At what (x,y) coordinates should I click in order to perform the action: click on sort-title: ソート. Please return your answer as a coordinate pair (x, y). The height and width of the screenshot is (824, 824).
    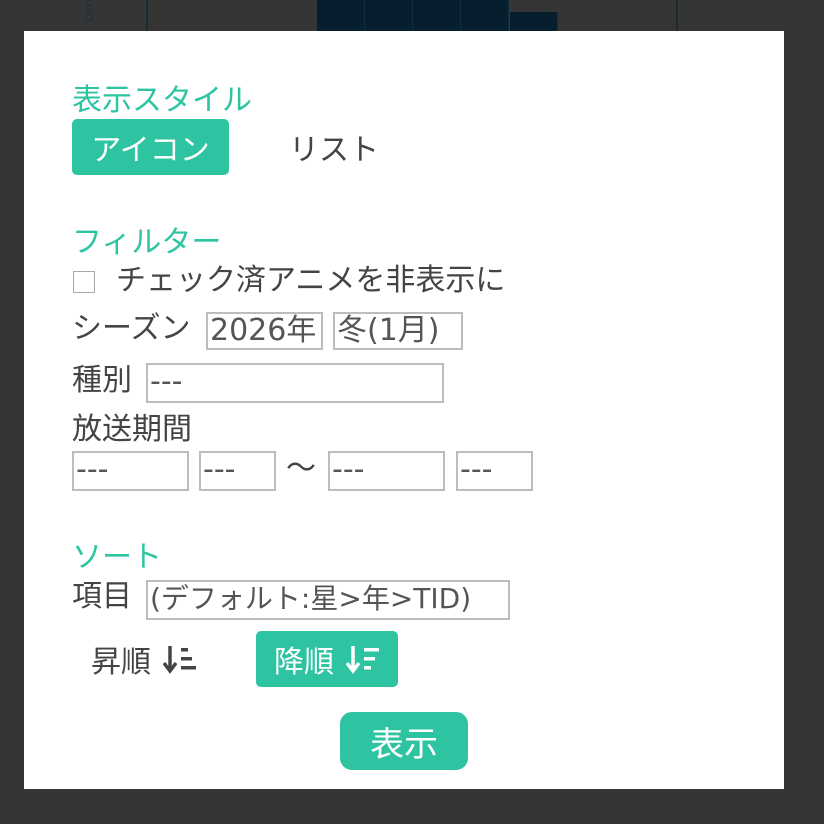
    Looking at the image, I should click on (117, 557).